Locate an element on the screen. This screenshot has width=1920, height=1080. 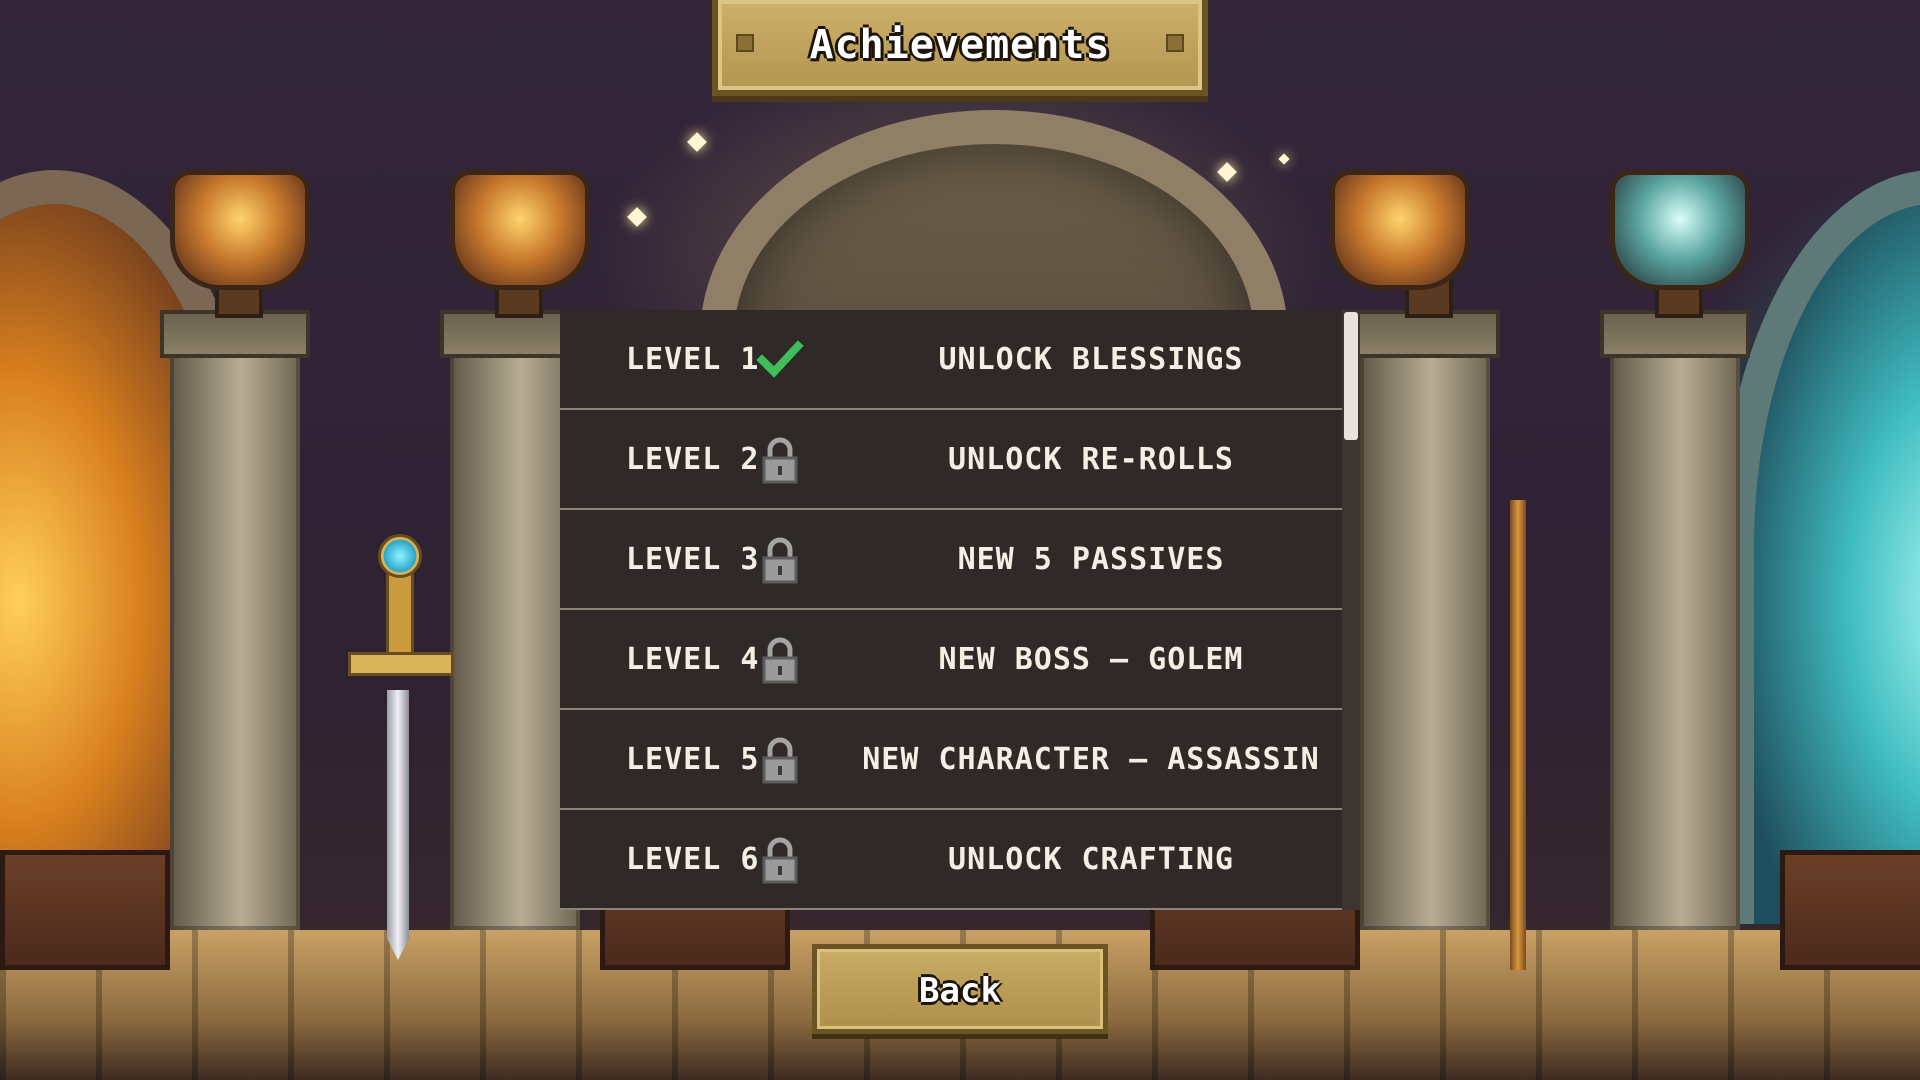
achievement-reward: NEW 5 PASSIVES is located at coordinates (1091, 559).